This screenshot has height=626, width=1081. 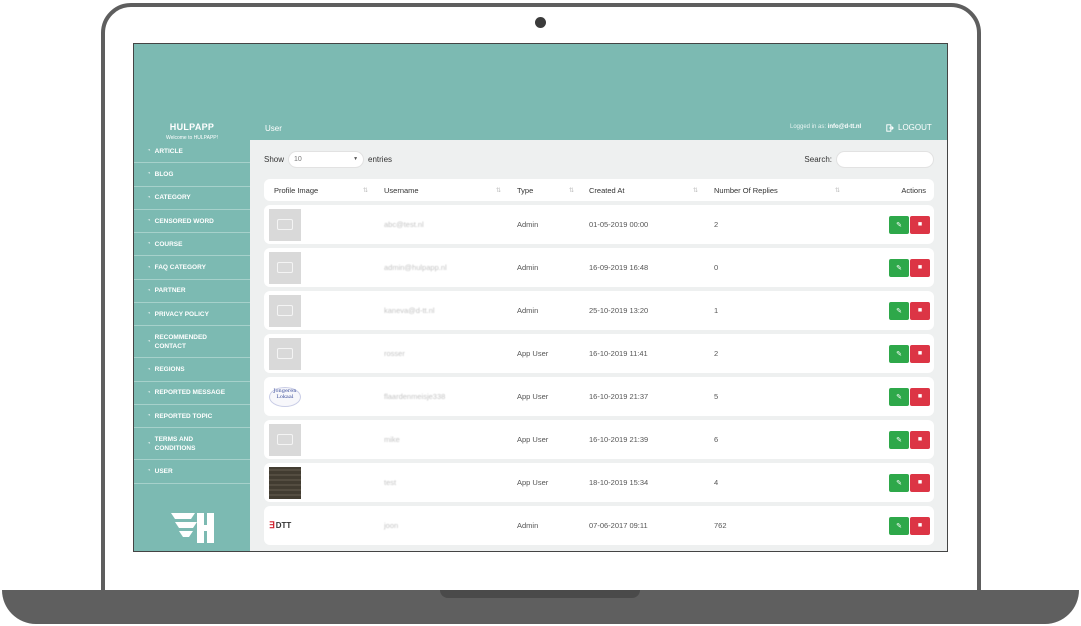 I want to click on brand: HULPAPP Welcome to HULPAPP!, so click(x=192, y=131).